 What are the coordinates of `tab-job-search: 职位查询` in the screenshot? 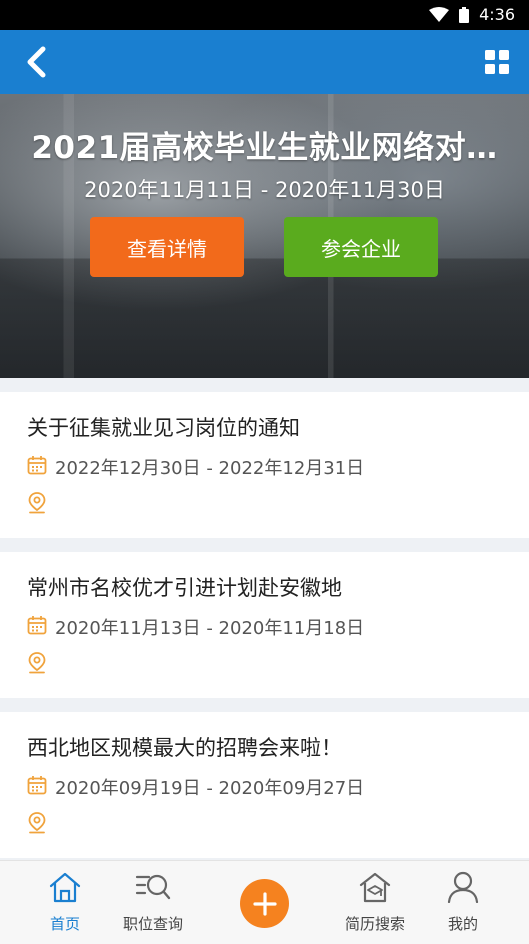 It's located at (153, 902).